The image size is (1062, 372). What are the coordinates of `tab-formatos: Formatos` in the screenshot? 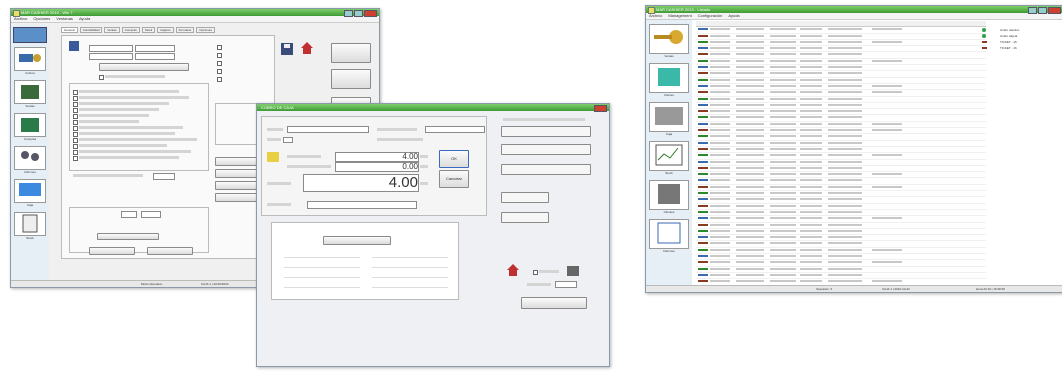 It's located at (185, 30).